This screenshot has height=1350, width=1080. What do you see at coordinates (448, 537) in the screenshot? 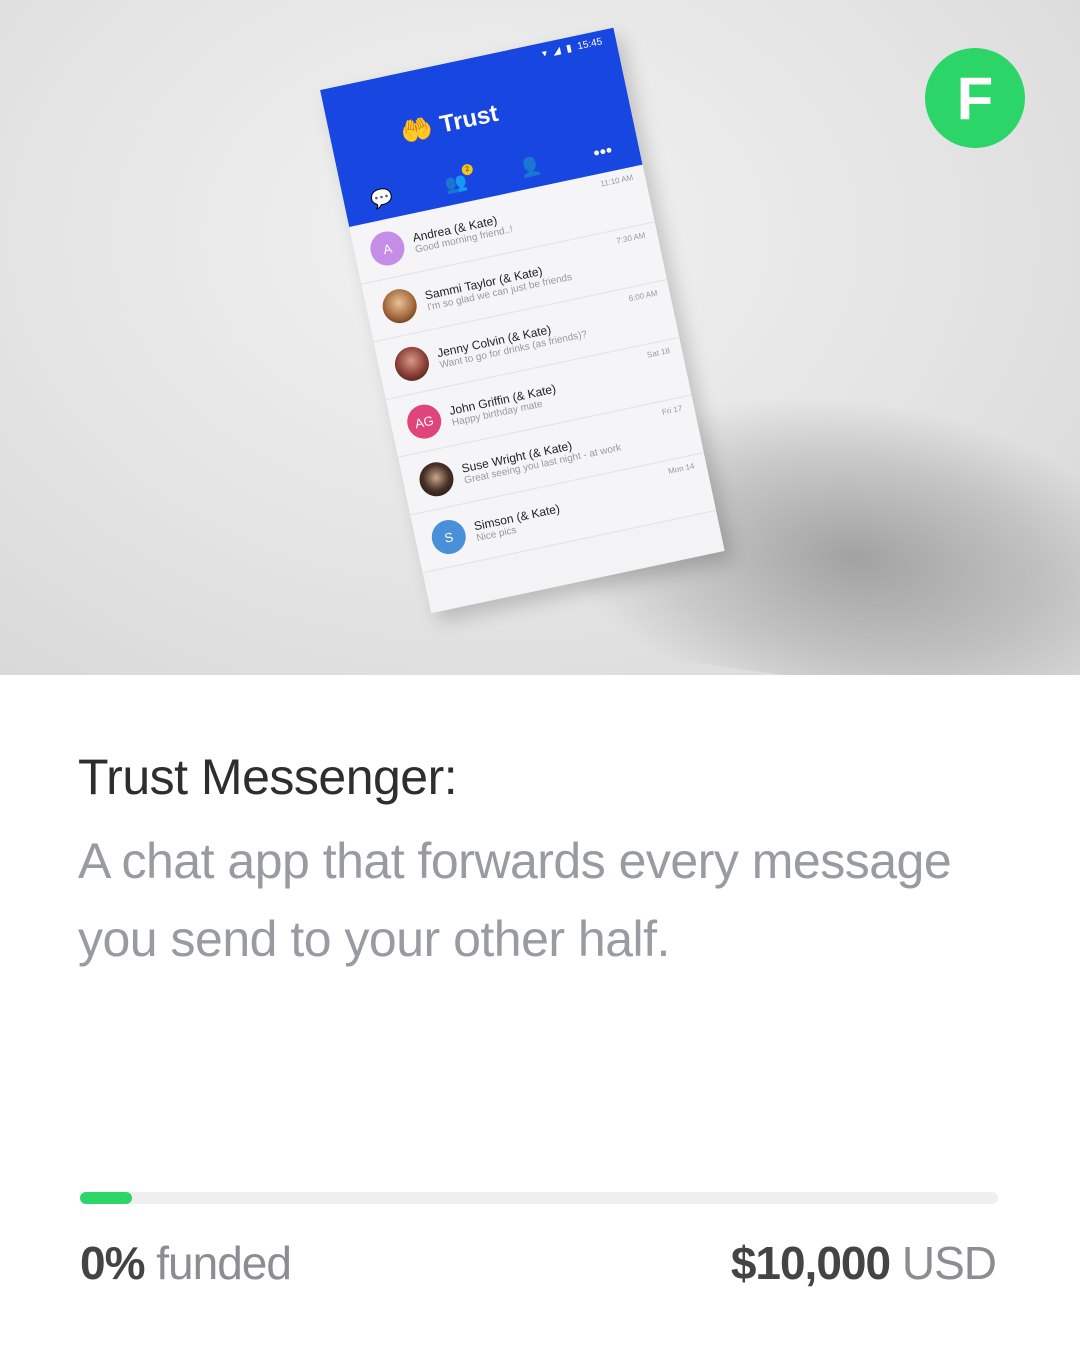
I see `avatar: S` at bounding box center [448, 537].